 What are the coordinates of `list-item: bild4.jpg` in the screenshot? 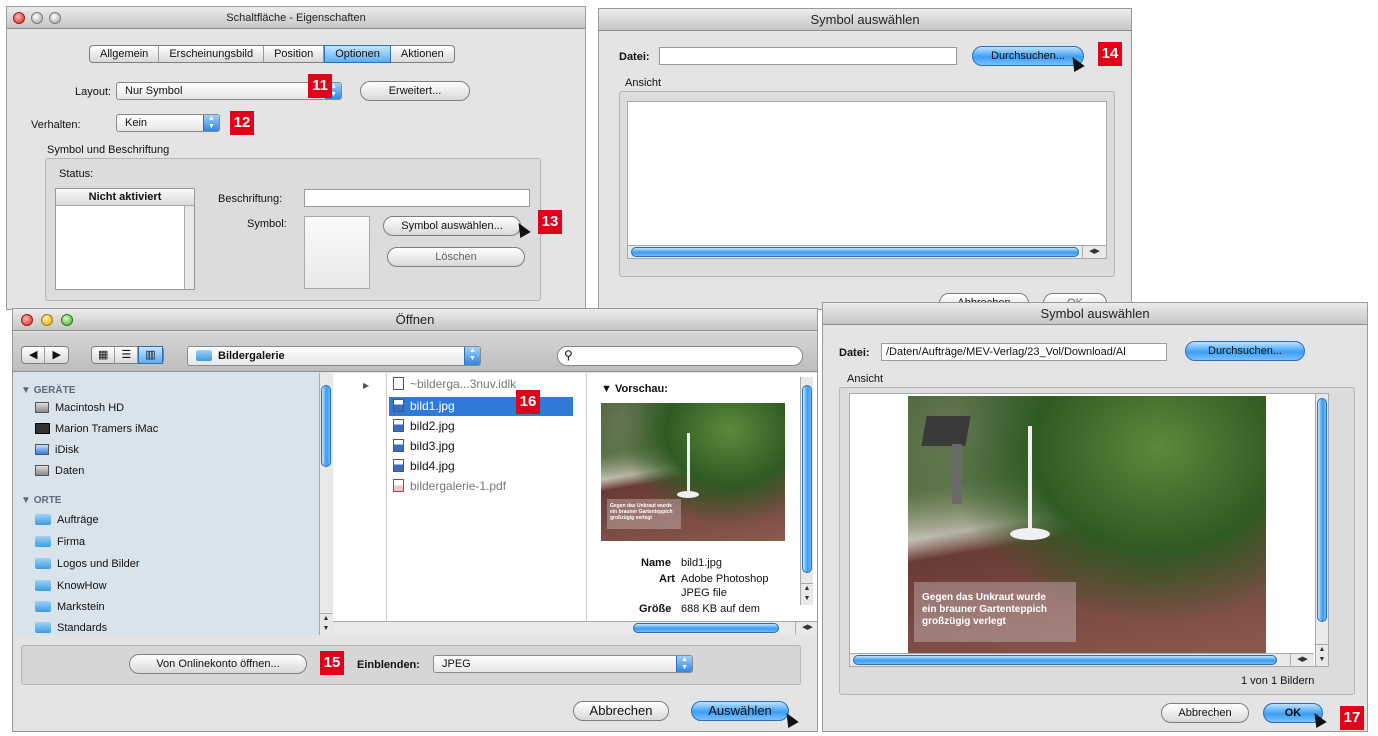 It's located at (424, 466).